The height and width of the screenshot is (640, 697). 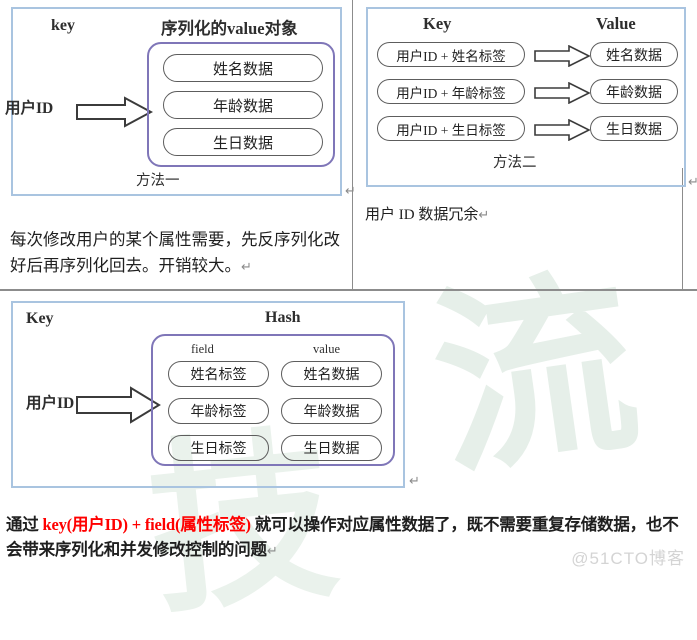 I want to click on hash-field-header: field, so click(x=202, y=349).